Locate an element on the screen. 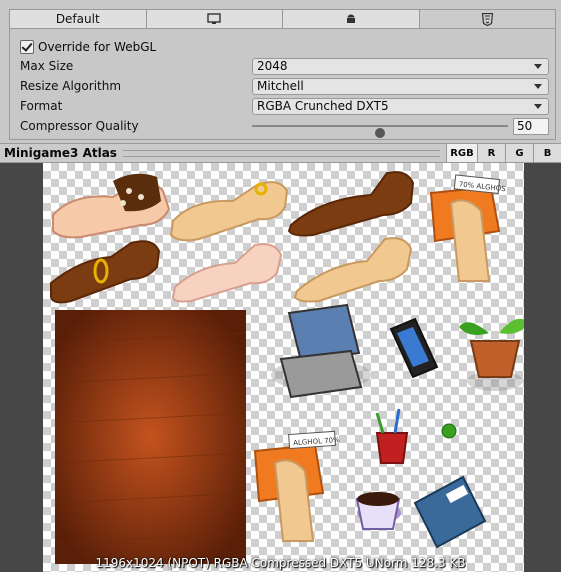  hand-sign-sprite: 70% ALGHOS is located at coordinates (468, 228).